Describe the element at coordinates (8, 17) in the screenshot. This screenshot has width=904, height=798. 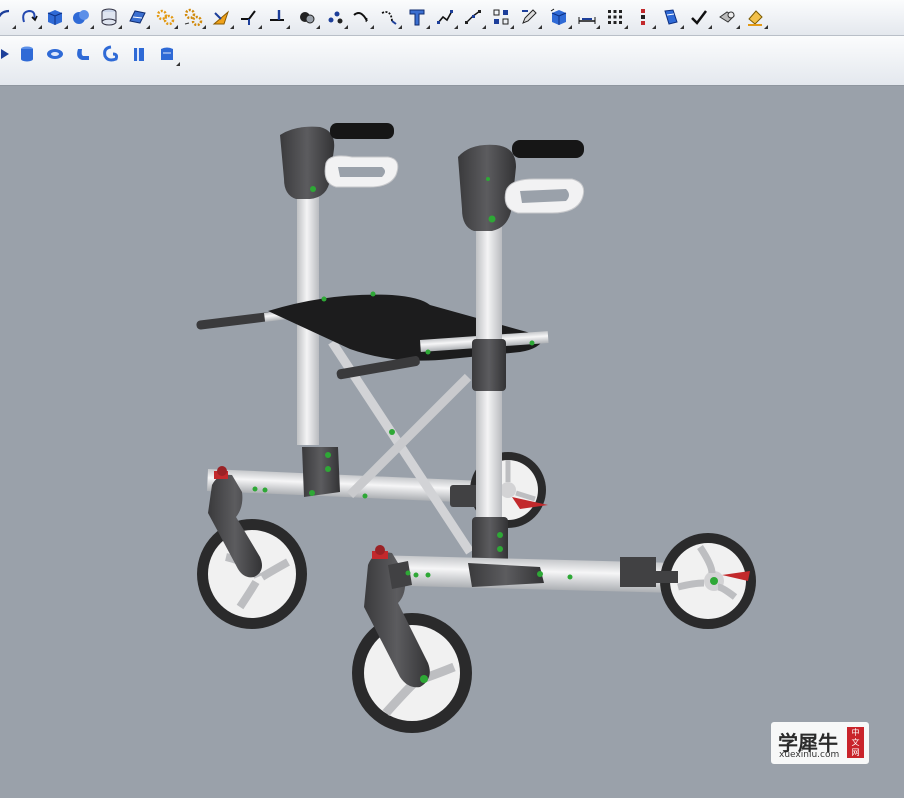
I see `curve-tool-icon` at that location.